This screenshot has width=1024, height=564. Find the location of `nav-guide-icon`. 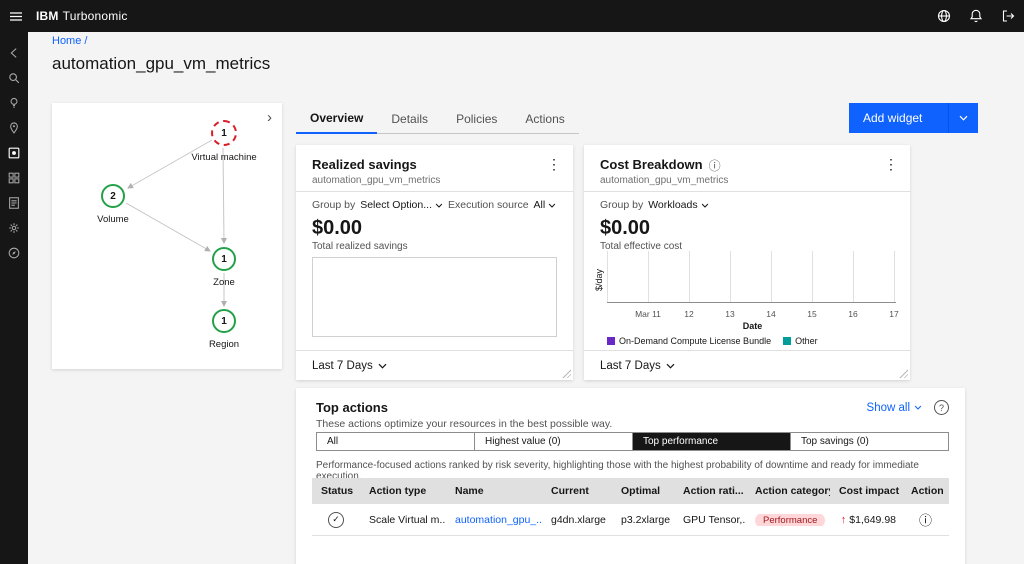

nav-guide-icon is located at coordinates (14, 252).